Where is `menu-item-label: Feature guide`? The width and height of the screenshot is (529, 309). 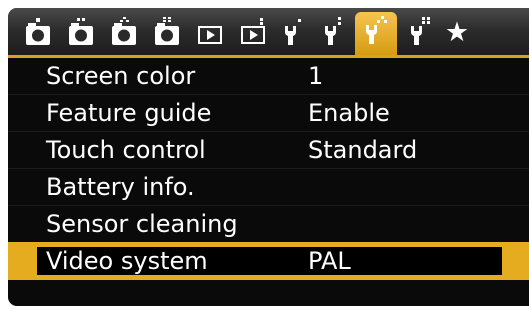
menu-item-label: Feature guide is located at coordinates (129, 113).